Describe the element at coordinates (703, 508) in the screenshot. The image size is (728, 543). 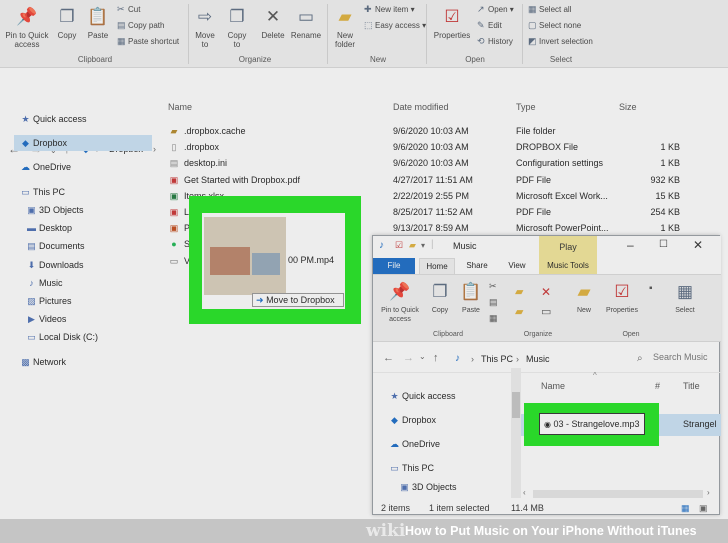
I see `large-icons-view-icon: ▣` at that location.